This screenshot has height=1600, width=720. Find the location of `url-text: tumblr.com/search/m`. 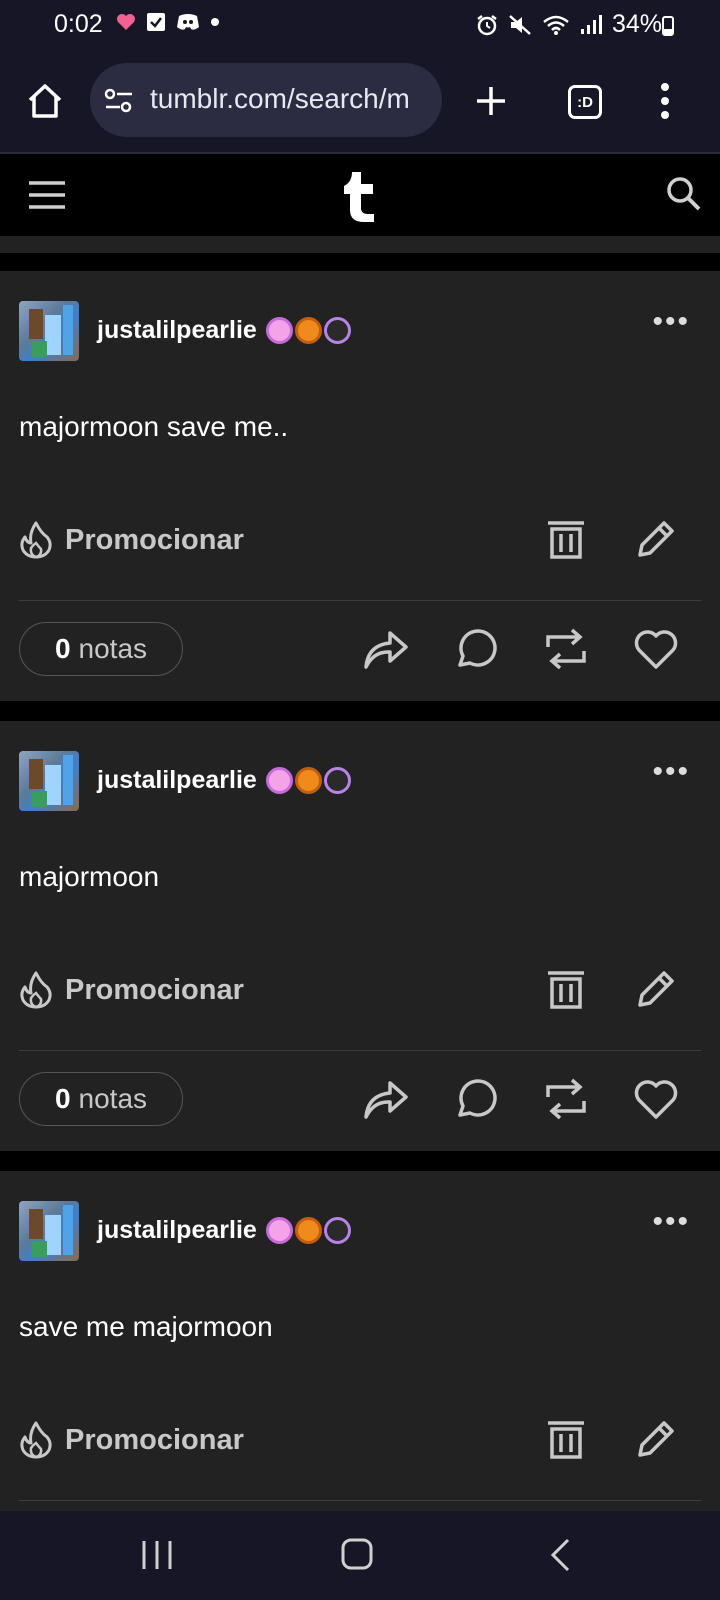

url-text: tumblr.com/search/m is located at coordinates (289, 99).